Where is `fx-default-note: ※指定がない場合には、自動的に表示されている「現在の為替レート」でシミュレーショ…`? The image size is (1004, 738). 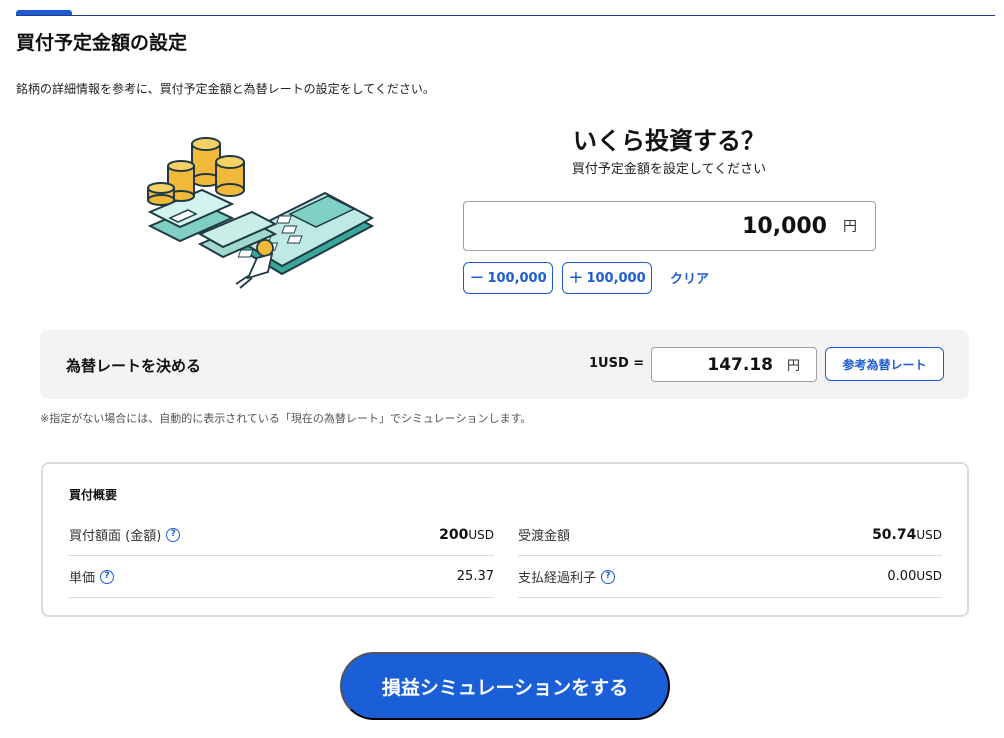
fx-default-note: ※指定がない場合には、自動的に表示されている「現在の為替レート」でシミュレーショ… is located at coordinates (286, 418).